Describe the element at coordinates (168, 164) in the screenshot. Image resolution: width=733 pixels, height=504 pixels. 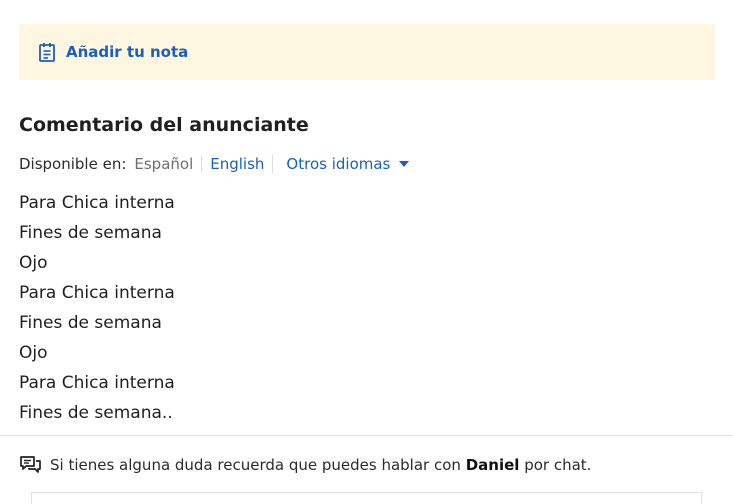
I see `current-language: Español` at that location.